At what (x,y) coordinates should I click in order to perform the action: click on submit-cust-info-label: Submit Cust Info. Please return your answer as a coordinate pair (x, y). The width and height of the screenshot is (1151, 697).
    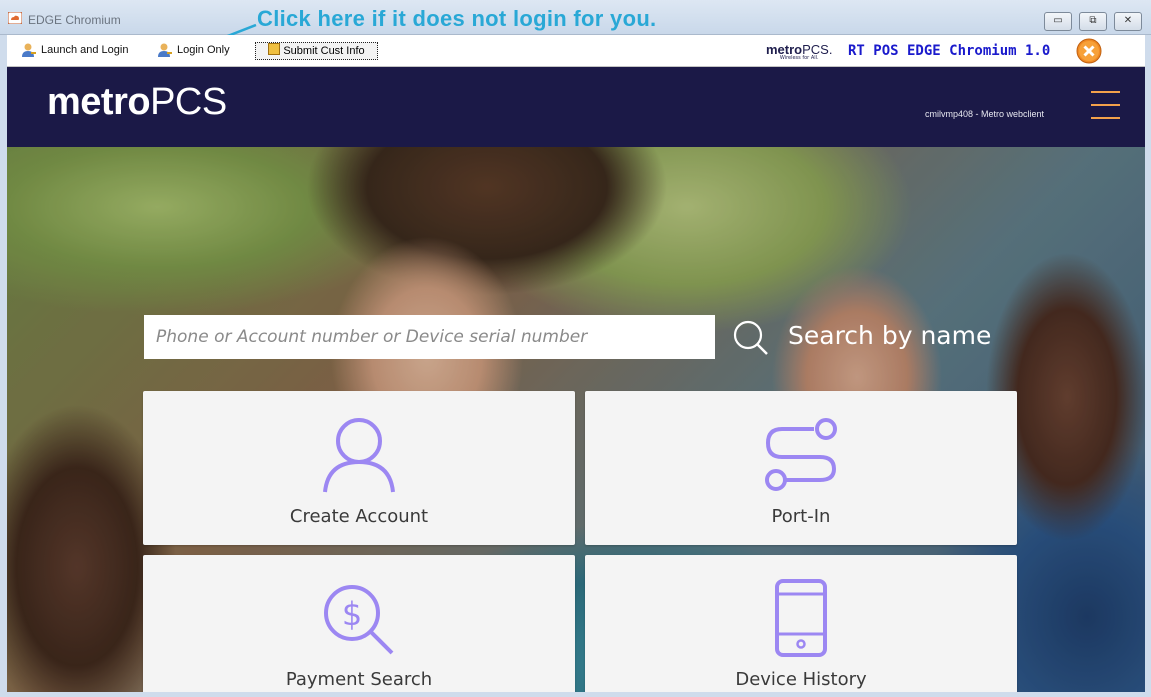
    Looking at the image, I should click on (324, 51).